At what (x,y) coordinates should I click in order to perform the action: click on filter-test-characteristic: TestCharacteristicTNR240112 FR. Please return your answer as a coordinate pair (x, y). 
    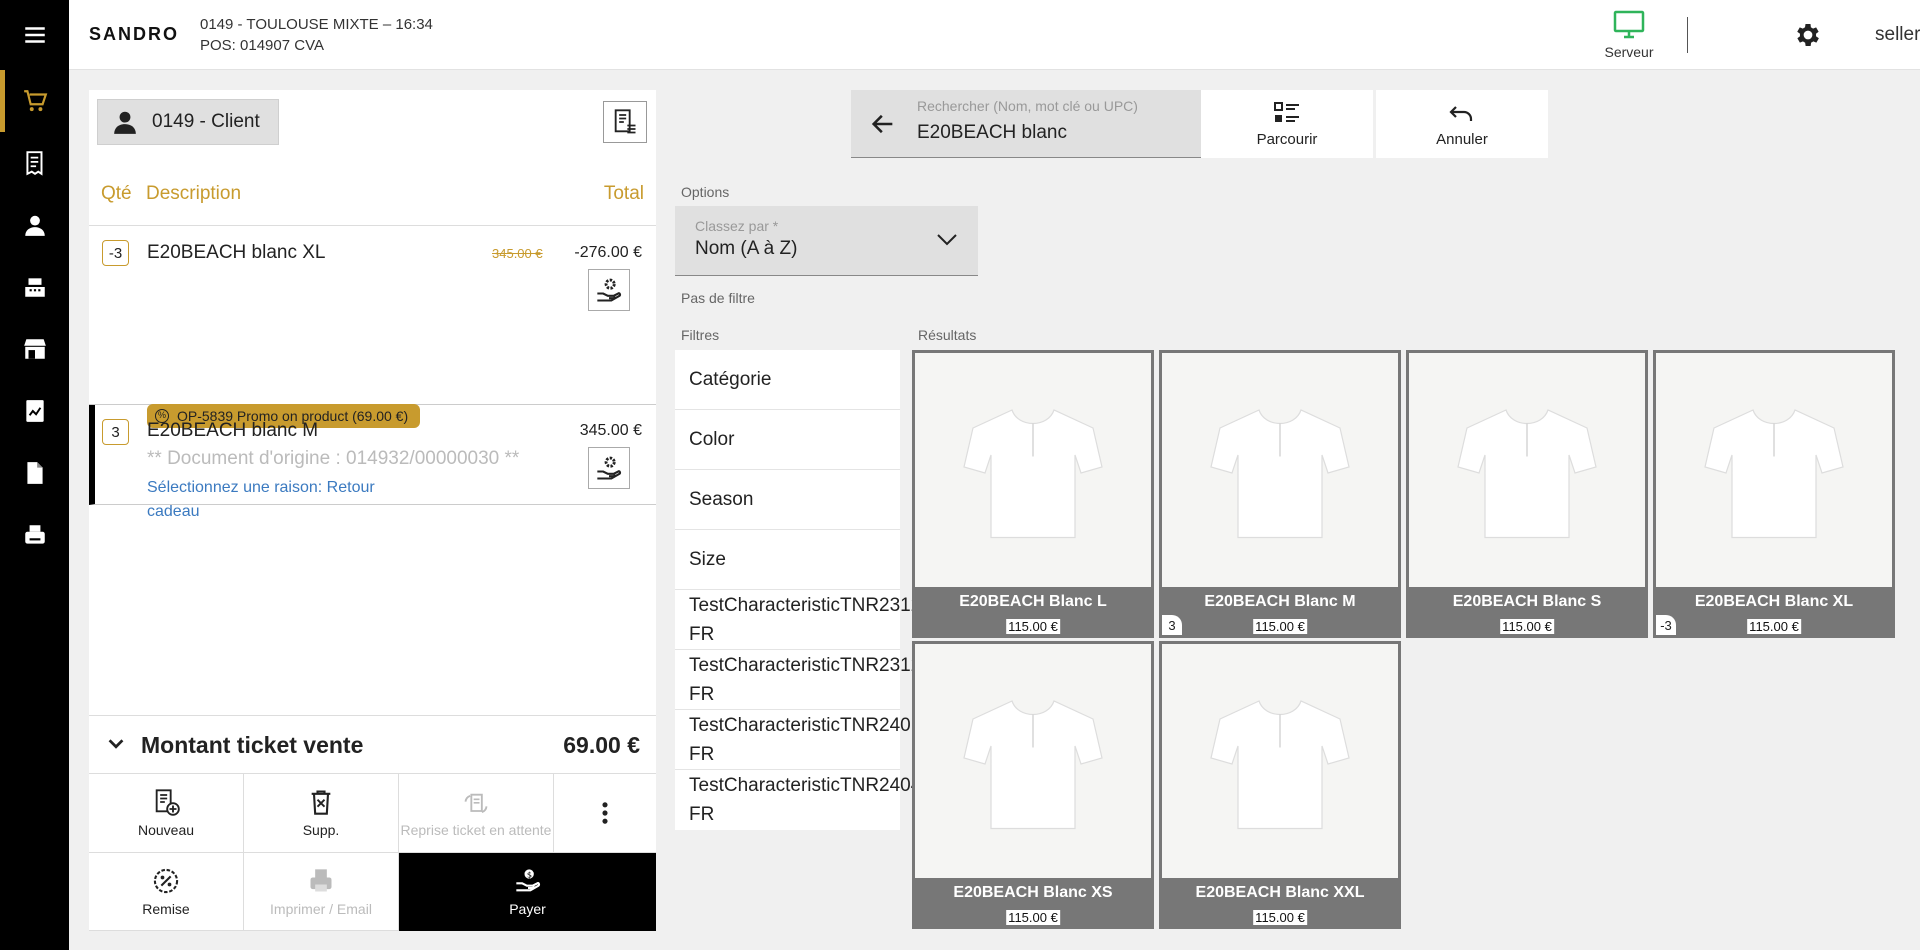
    Looking at the image, I should click on (808, 740).